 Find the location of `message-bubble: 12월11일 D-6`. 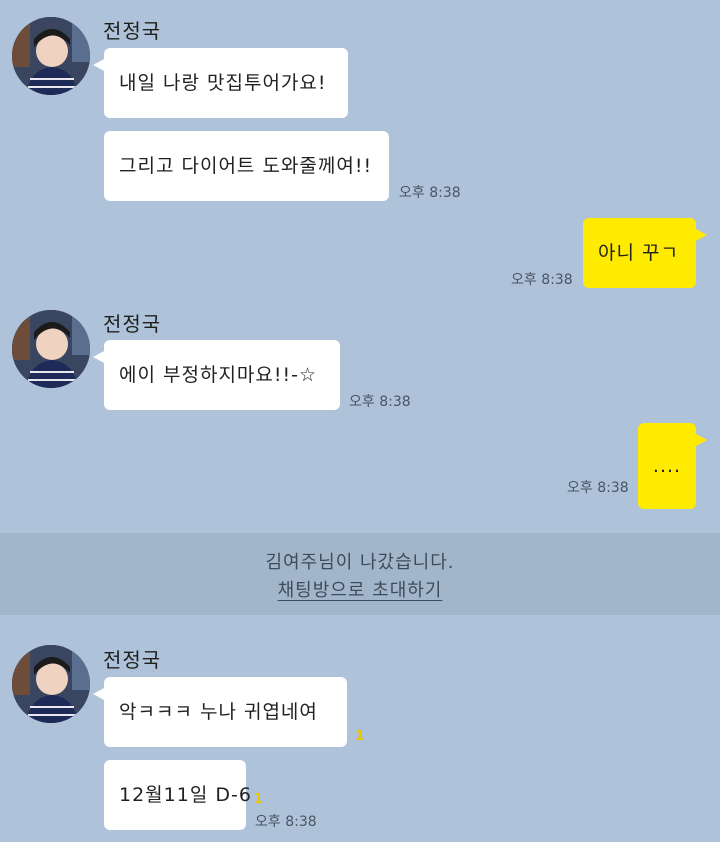

message-bubble: 12월11일 D-6 is located at coordinates (177, 795).